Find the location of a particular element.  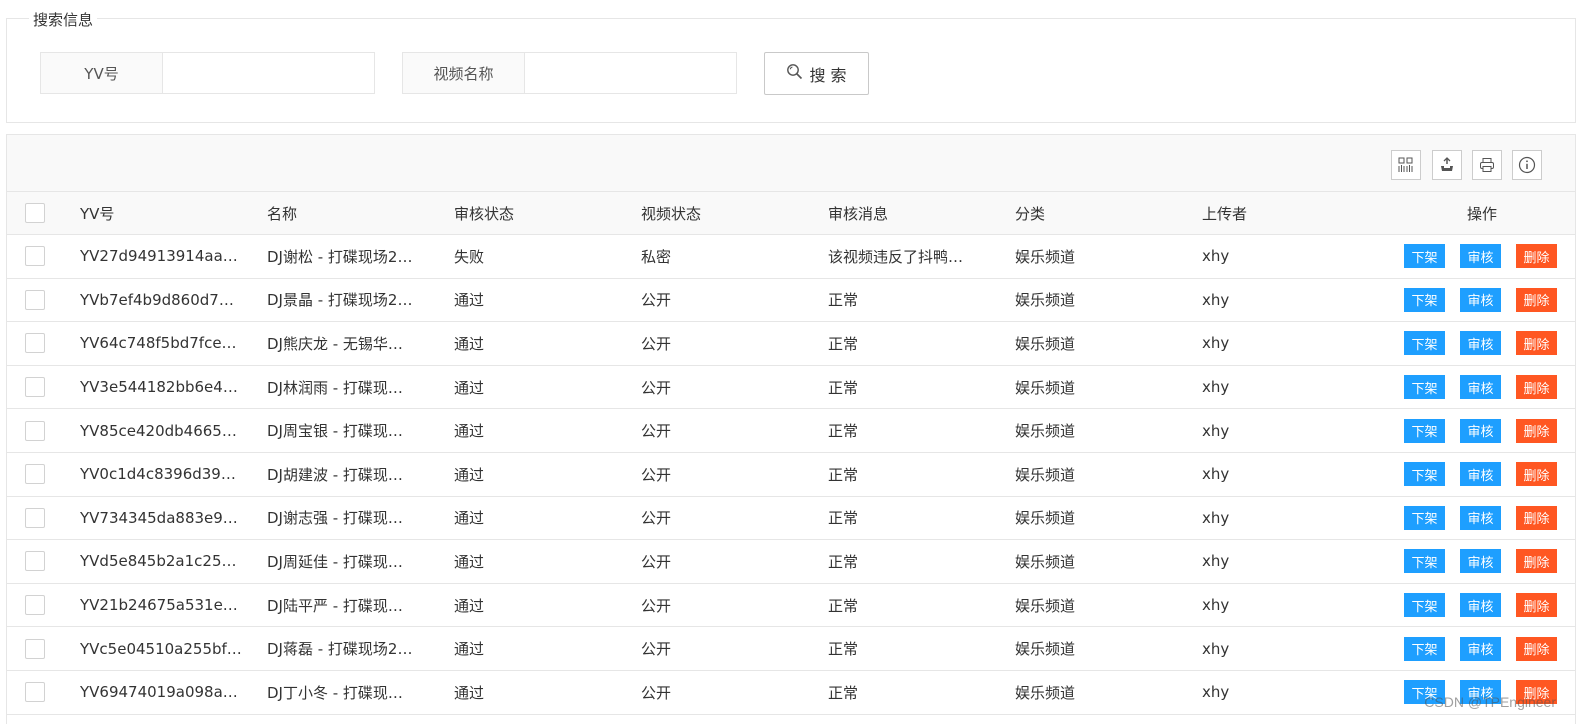

search-button-label: 搜 索 is located at coordinates (828, 75).